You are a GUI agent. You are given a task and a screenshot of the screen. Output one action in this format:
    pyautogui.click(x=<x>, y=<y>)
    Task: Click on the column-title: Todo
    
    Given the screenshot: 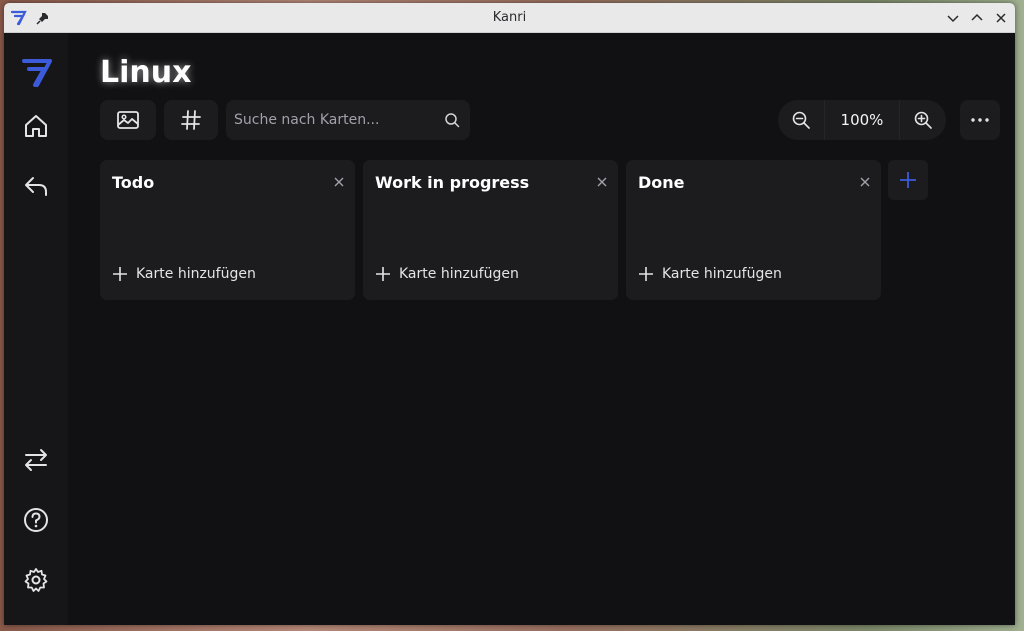 What is the action you would take?
    pyautogui.click(x=133, y=182)
    